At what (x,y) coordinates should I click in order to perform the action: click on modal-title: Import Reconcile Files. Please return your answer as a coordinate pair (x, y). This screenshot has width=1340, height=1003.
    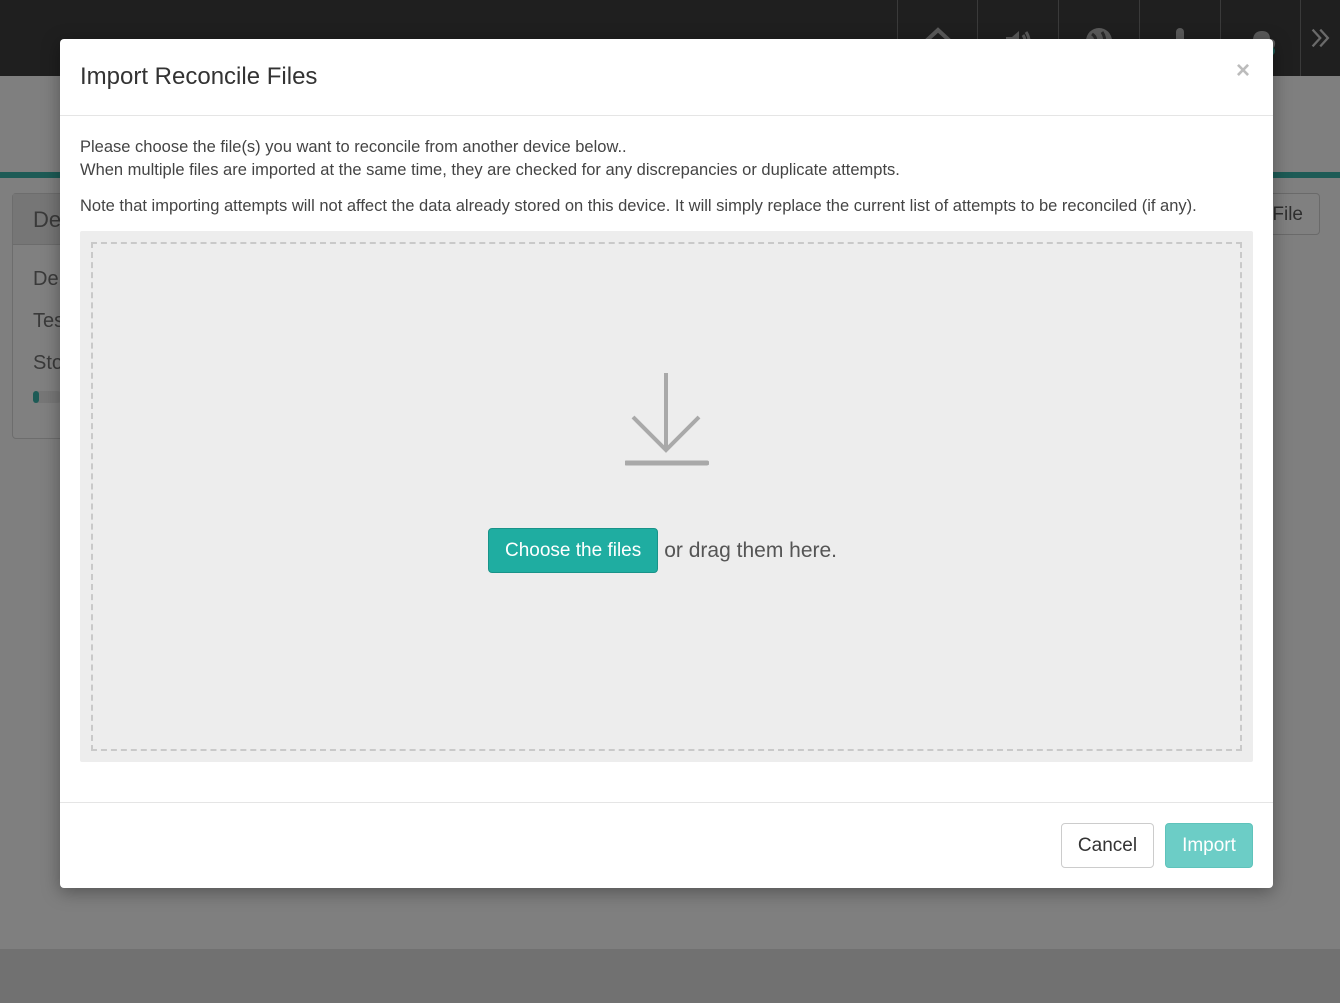
    Looking at the image, I should click on (199, 76).